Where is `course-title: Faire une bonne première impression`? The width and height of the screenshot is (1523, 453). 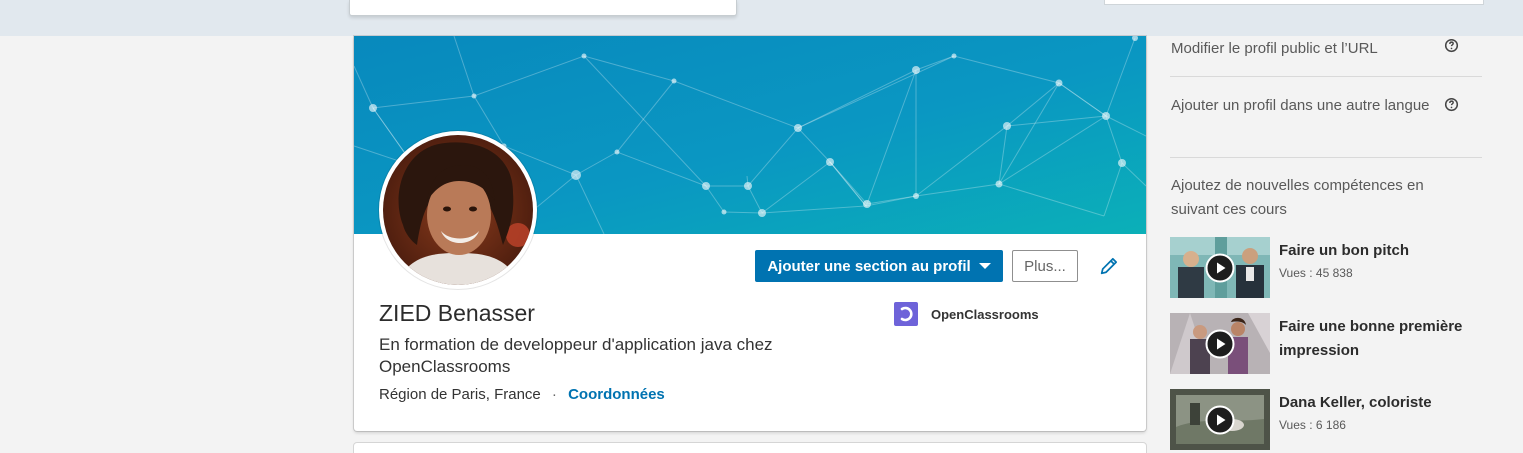
course-title: Faire une bonne première impression is located at coordinates (1381, 339).